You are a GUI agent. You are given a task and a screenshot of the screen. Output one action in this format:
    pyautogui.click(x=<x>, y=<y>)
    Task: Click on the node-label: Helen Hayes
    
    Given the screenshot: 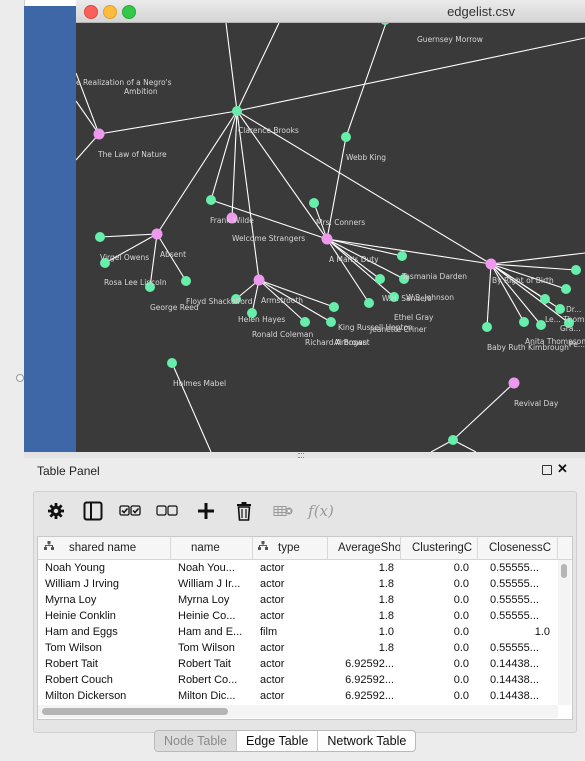 What is the action you would take?
    pyautogui.click(x=261, y=319)
    